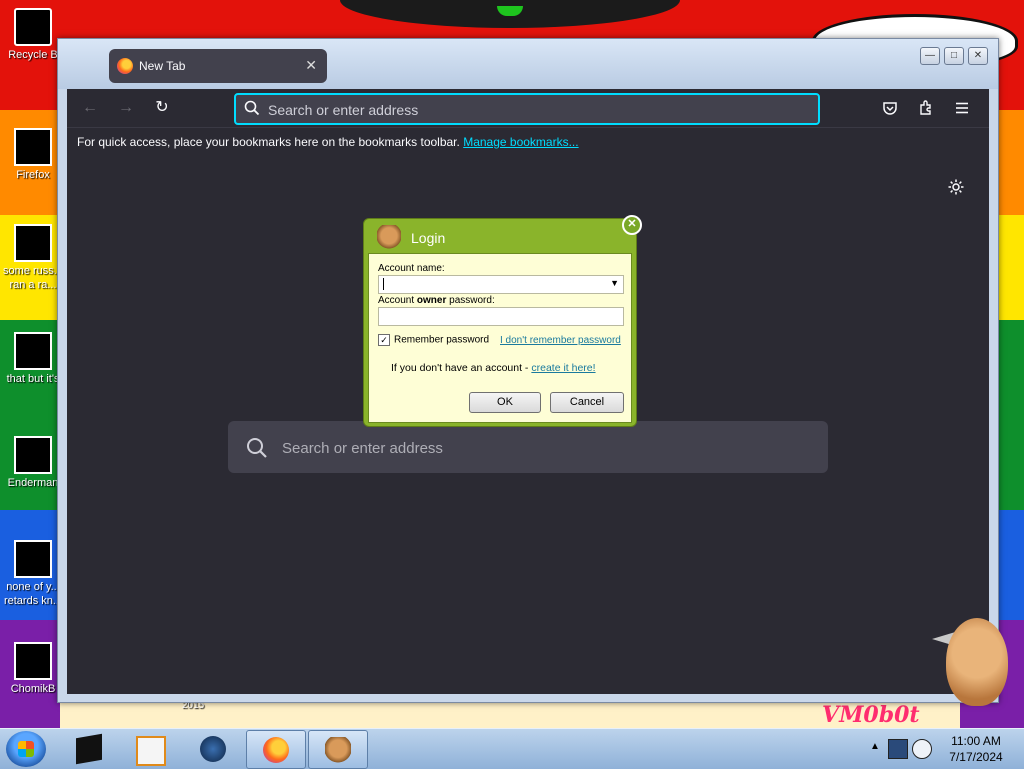 The image size is (1024, 769). I want to click on taskbar-app-cmd, so click(89, 748).